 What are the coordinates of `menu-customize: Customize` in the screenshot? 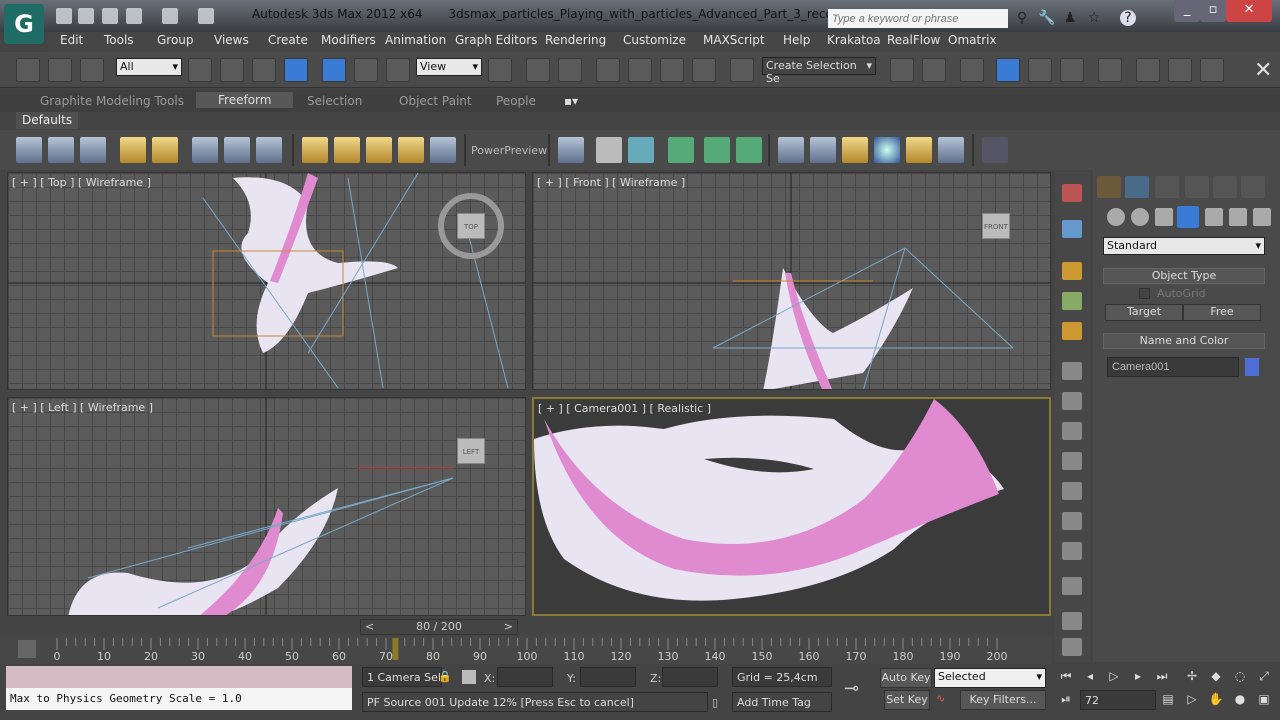 It's located at (654, 40).